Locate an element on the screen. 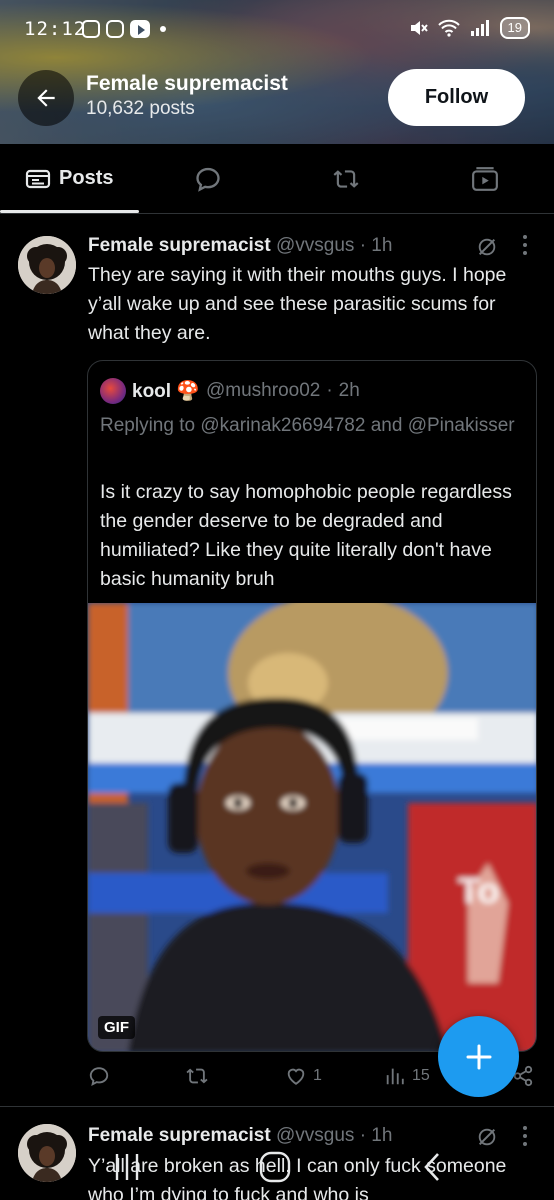 The width and height of the screenshot is (554, 1200). home-button is located at coordinates (275, 1169).